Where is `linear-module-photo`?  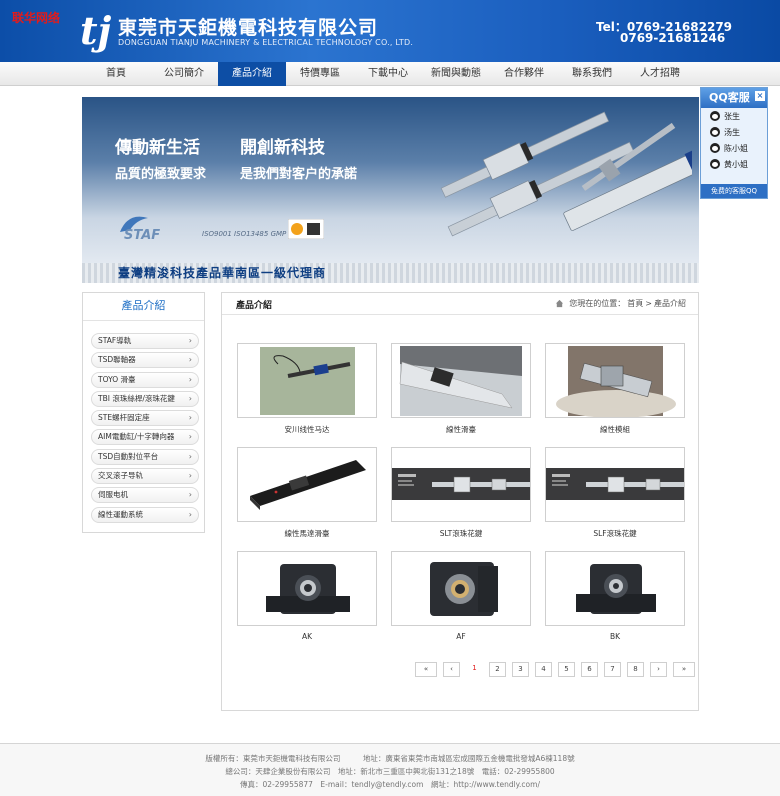
linear-module-photo is located at coordinates (616, 381).